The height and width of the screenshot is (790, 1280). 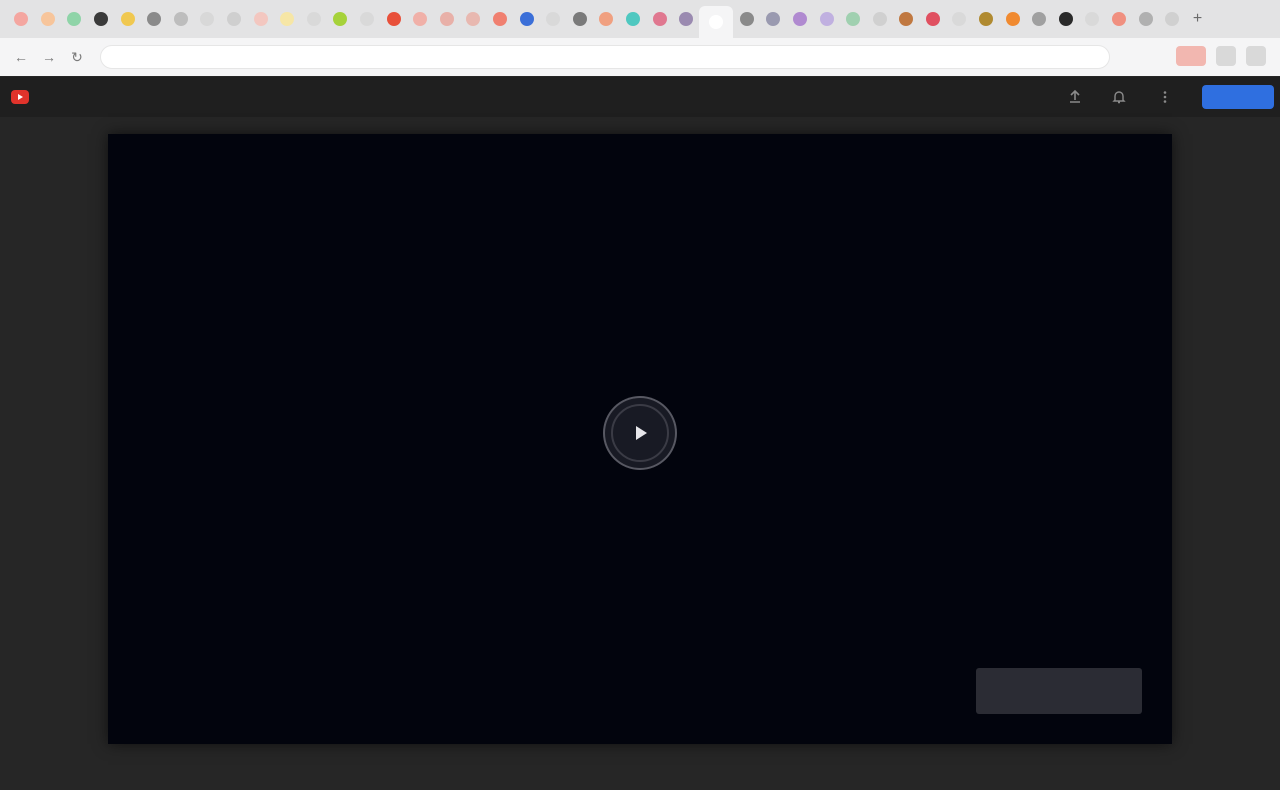 I want to click on play-button, so click(x=640, y=433).